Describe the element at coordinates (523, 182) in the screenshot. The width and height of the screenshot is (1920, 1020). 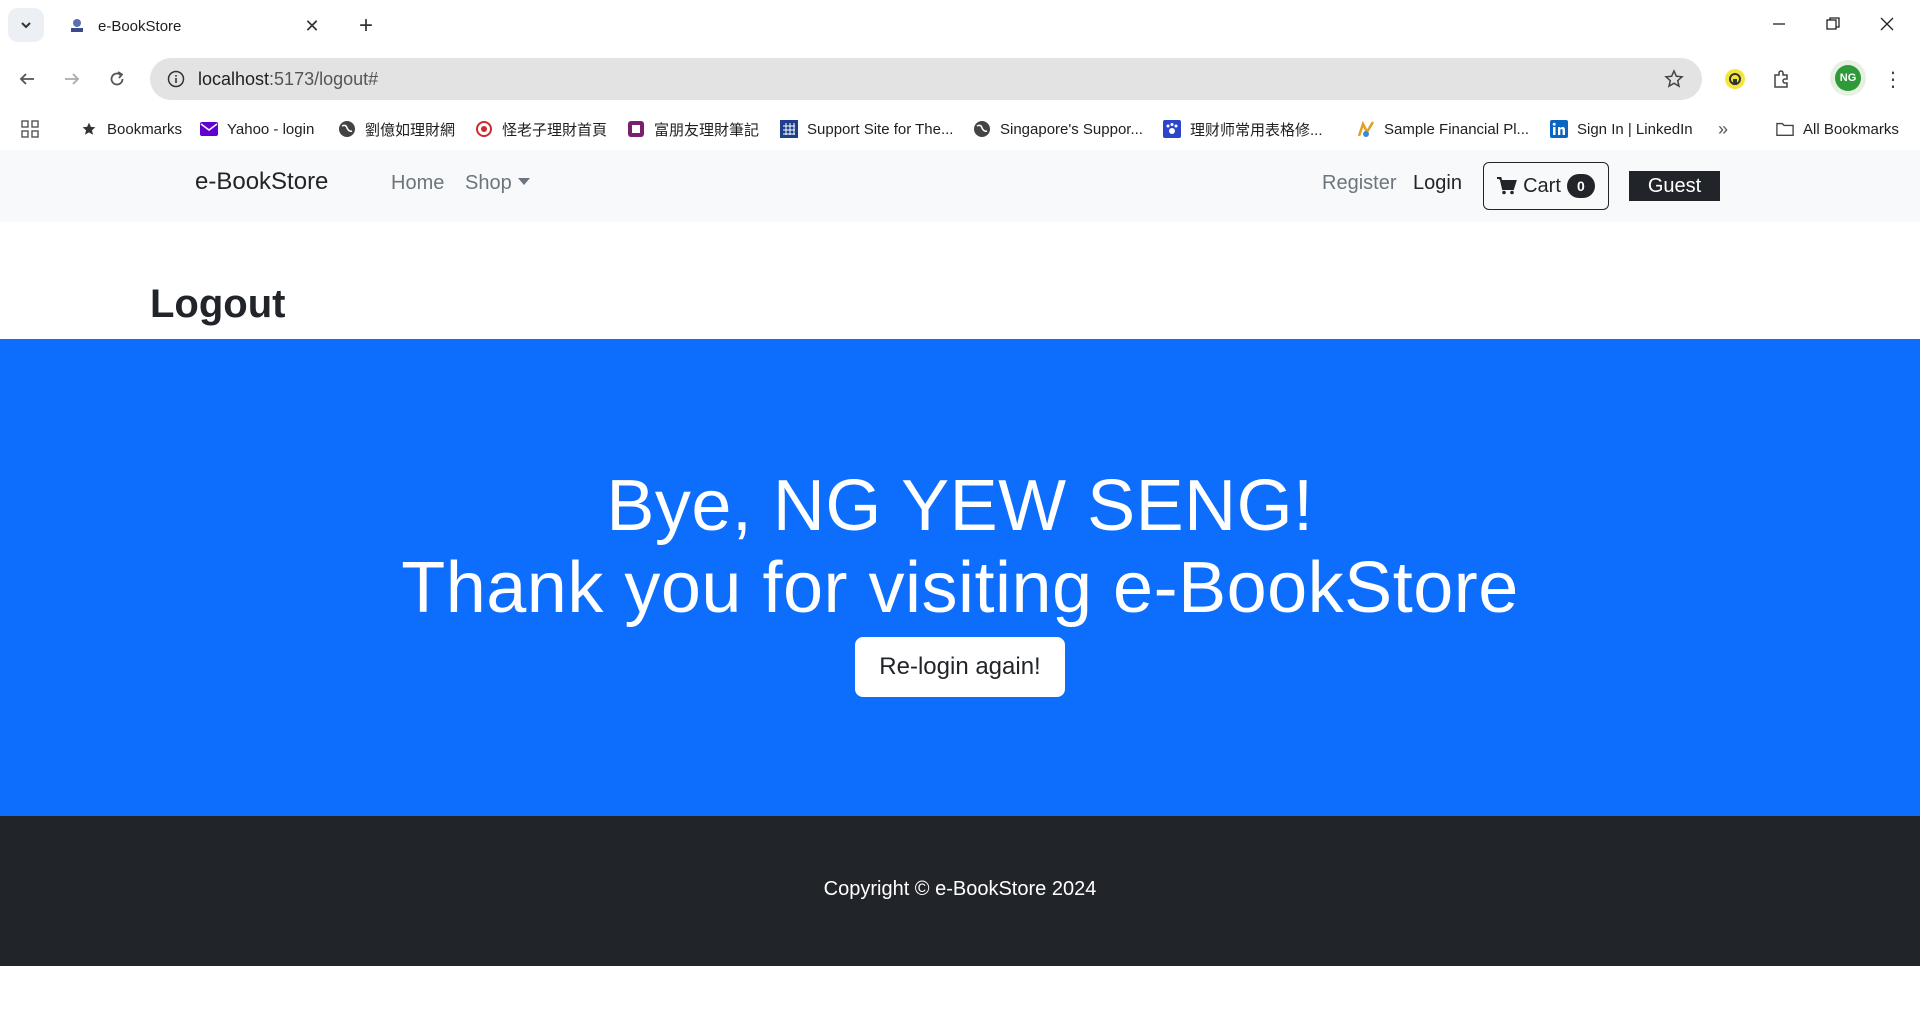
I see `caret-down-icon` at that location.